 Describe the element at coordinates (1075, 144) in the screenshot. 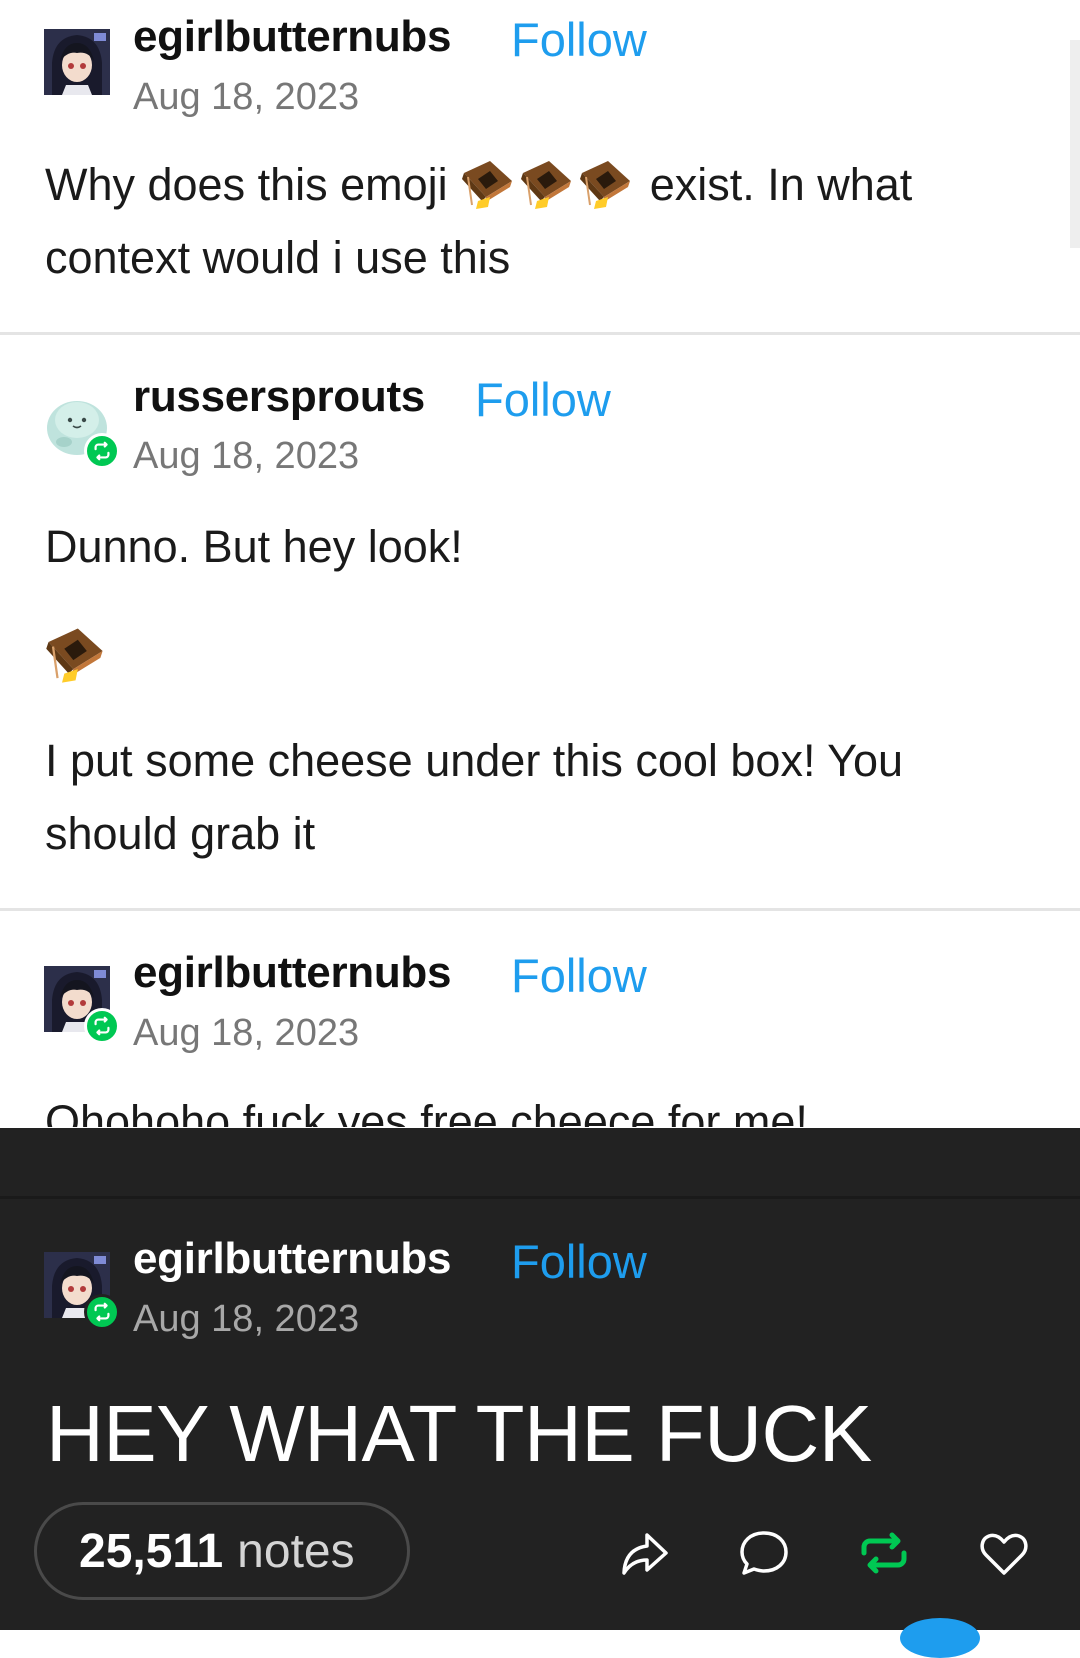

I see `scrollbar` at that location.